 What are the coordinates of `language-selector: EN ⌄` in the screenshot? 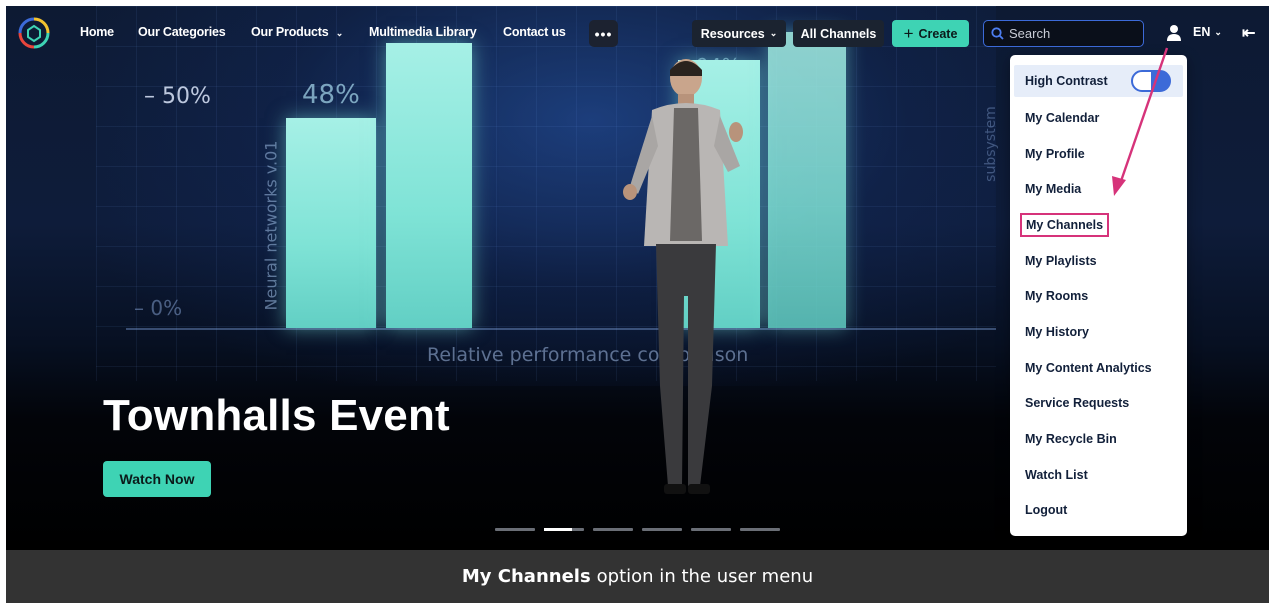 It's located at (1207, 32).